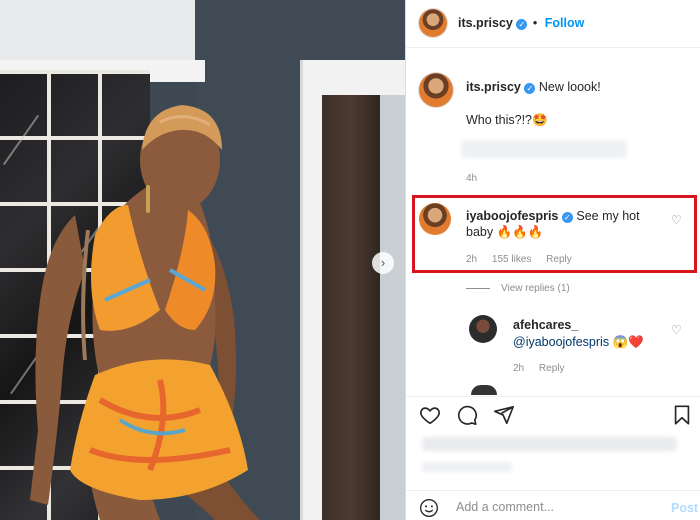 This screenshot has height=520, width=700. Describe the element at coordinates (512, 216) in the screenshot. I see `comment-username: iyaboojofespris` at that location.